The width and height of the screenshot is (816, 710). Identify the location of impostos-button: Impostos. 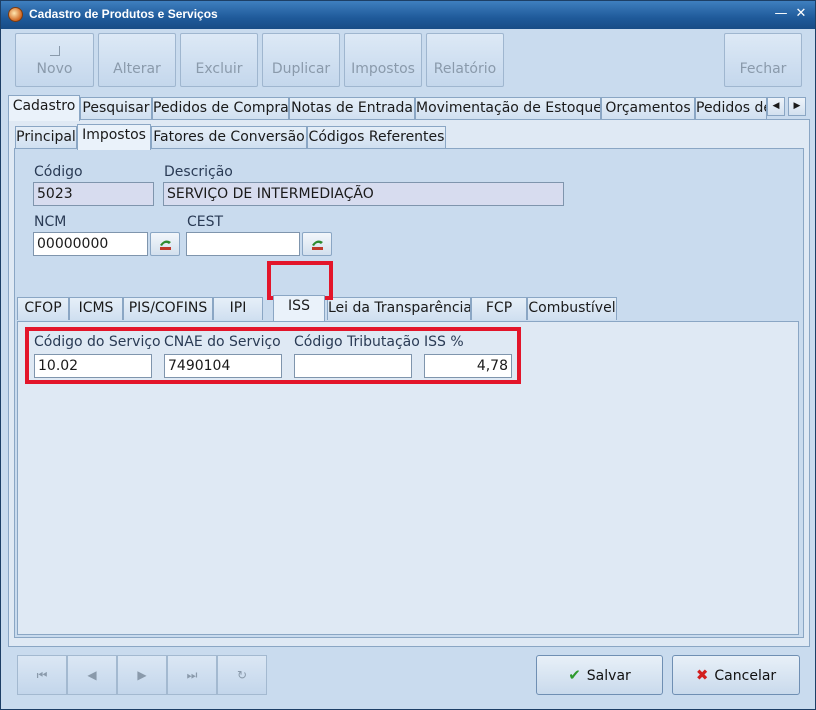
(383, 60).